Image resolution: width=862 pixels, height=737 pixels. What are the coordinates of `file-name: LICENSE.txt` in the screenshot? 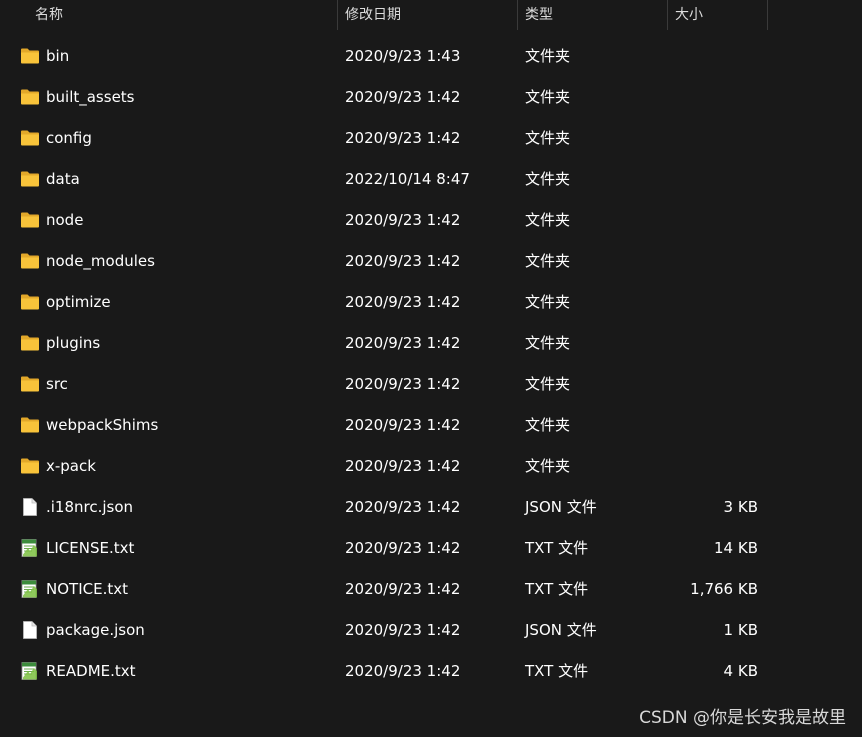 It's located at (90, 548).